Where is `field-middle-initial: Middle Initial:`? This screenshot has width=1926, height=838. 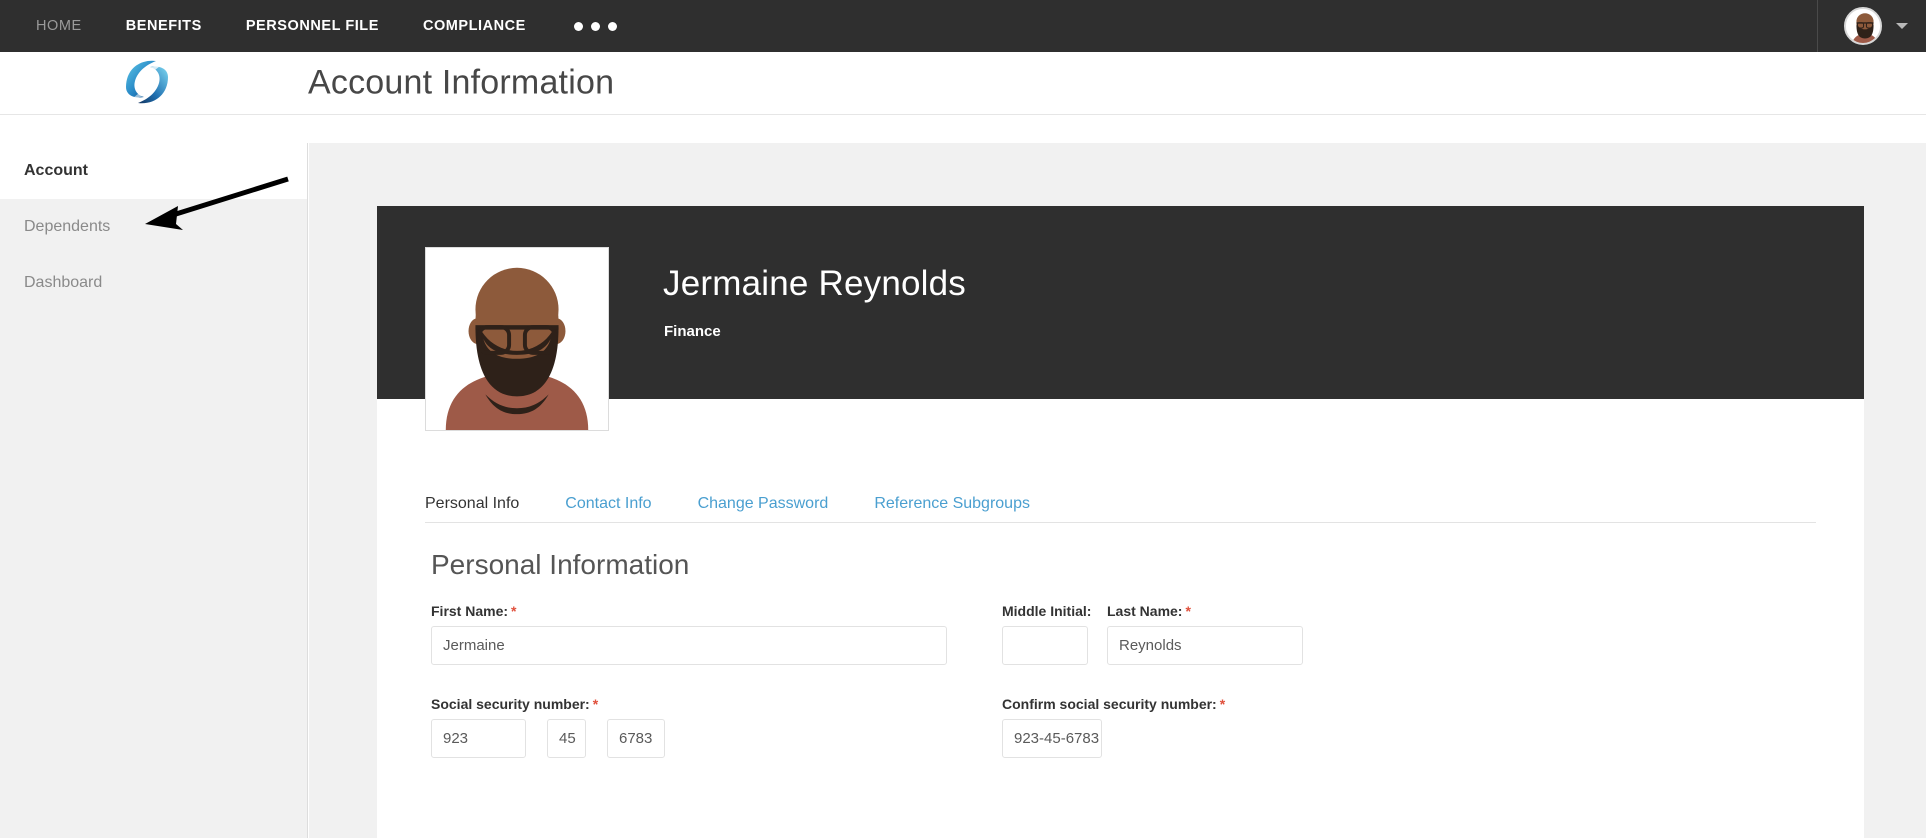
field-middle-initial: Middle Initial: is located at coordinates (1047, 634).